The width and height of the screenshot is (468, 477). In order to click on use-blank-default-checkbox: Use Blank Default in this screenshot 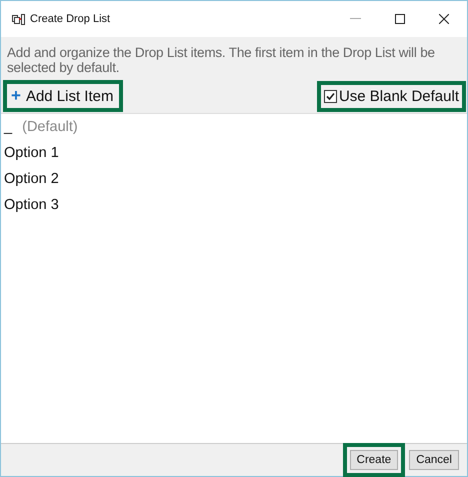, I will do `click(391, 96)`.